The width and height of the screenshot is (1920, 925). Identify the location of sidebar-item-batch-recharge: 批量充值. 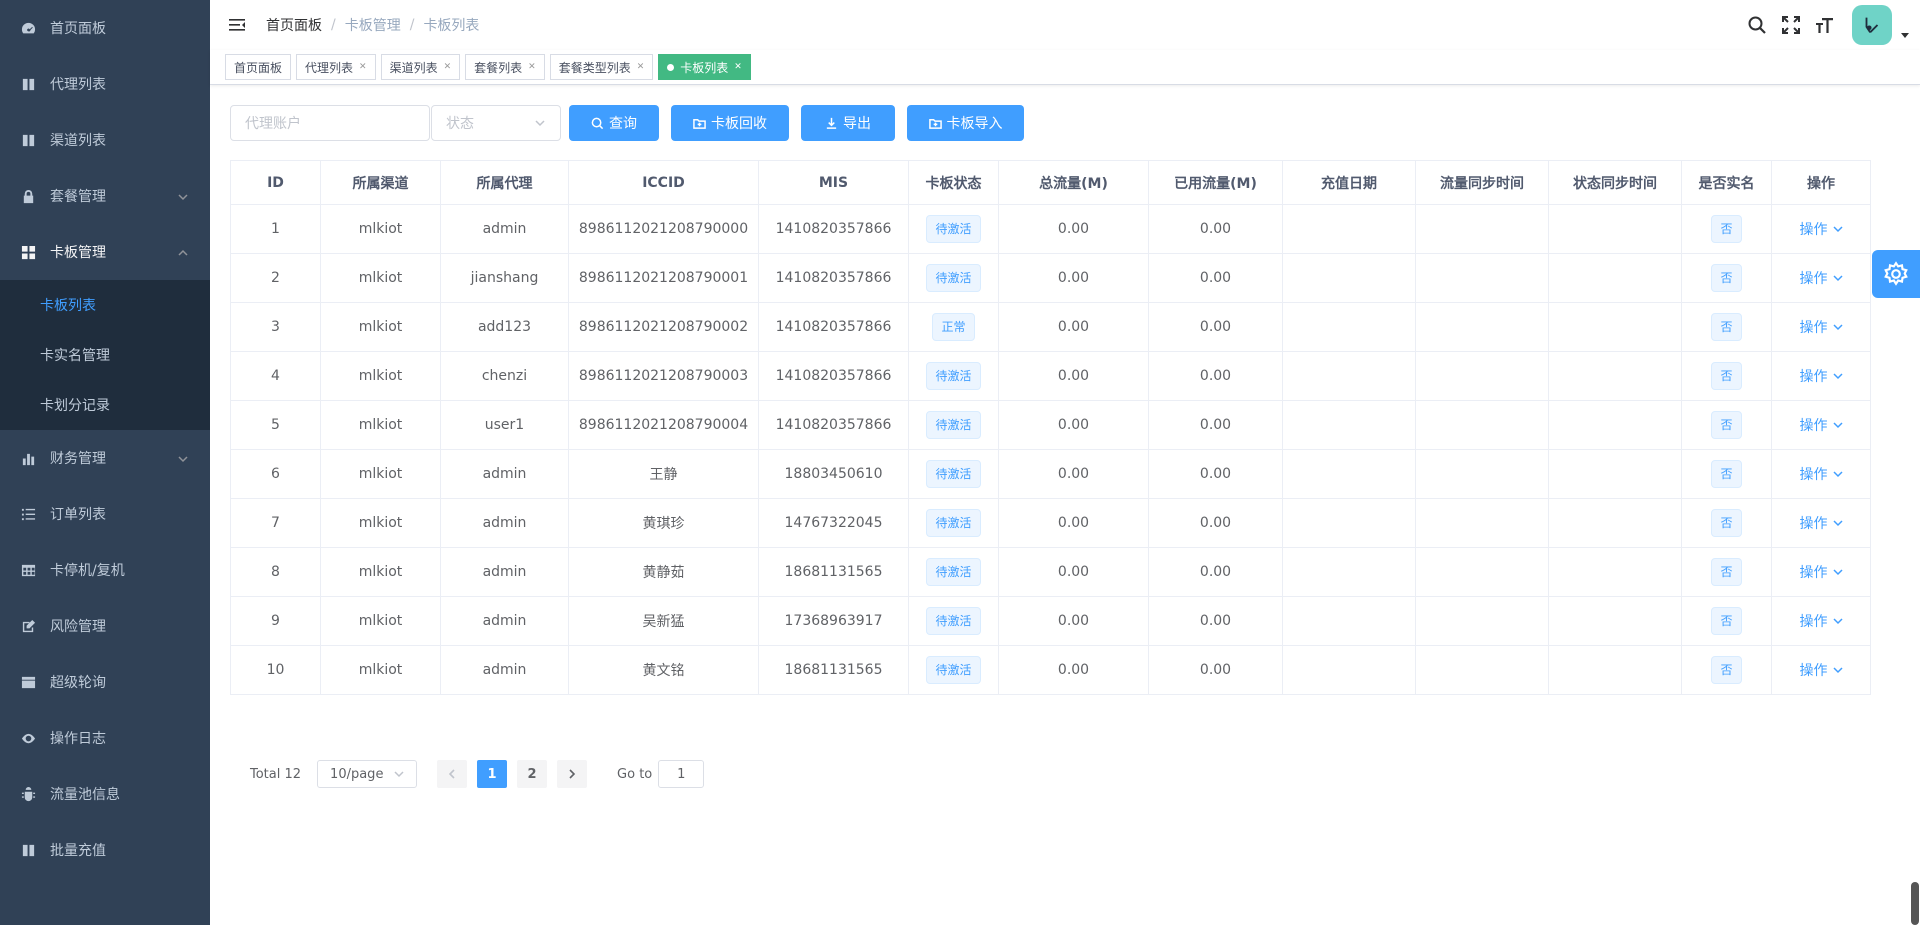
(105, 850).